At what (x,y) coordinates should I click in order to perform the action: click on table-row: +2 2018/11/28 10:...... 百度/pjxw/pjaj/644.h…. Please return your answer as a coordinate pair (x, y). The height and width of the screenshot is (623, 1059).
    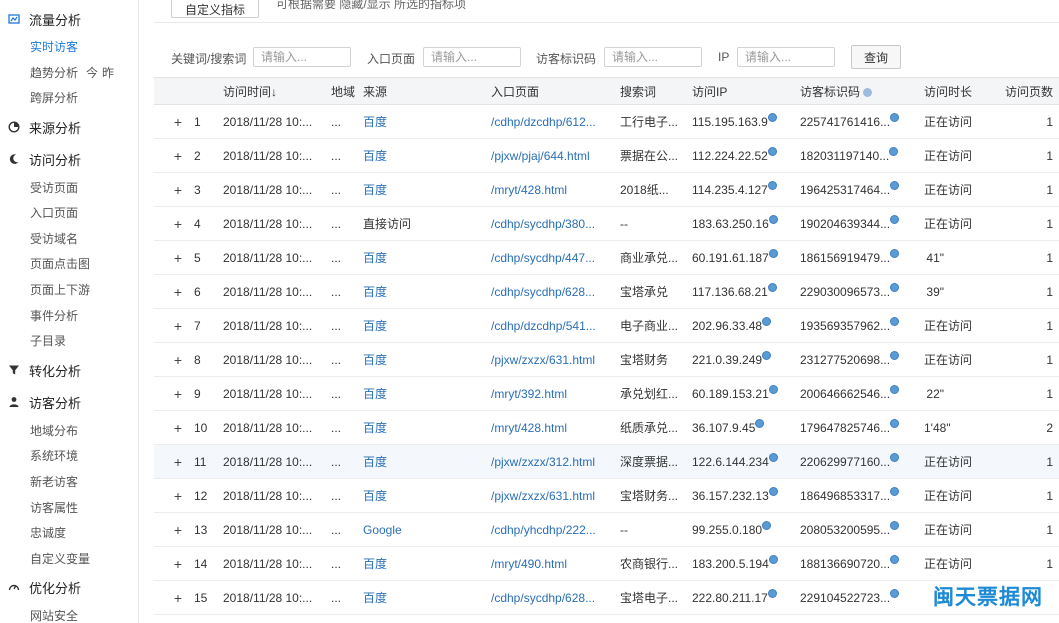
    Looking at the image, I should click on (606, 156).